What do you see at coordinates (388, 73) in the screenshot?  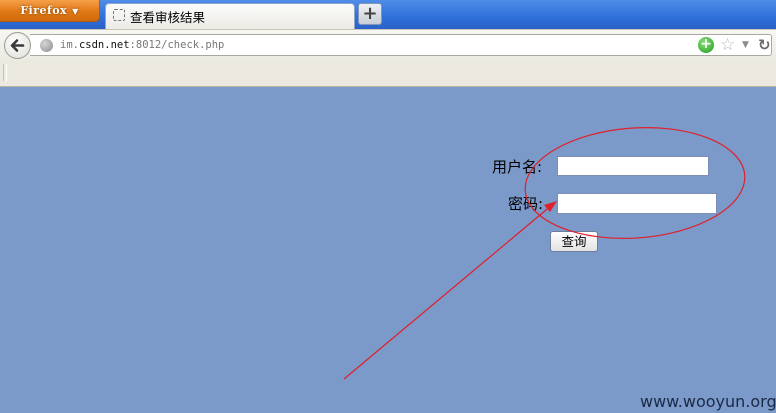 I see `bookmarks-toolbar` at bounding box center [388, 73].